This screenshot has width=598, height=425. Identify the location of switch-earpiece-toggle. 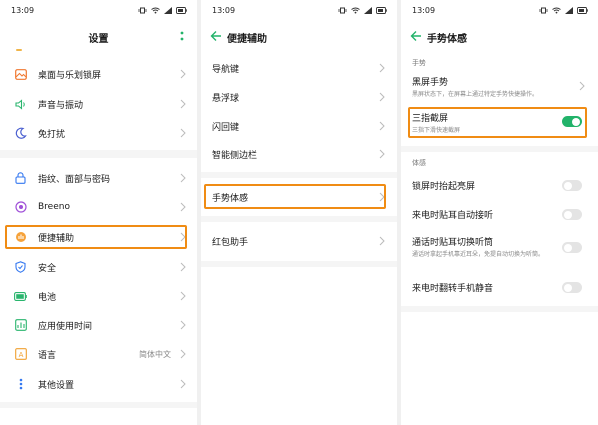
(572, 247).